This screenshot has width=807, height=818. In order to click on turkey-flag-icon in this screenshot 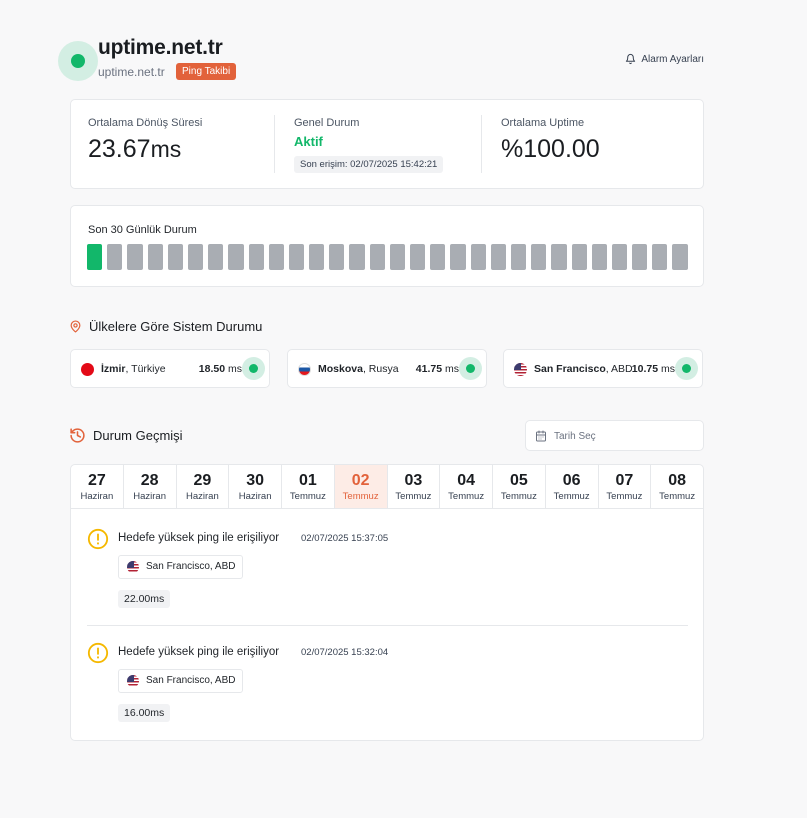, I will do `click(87, 369)`.